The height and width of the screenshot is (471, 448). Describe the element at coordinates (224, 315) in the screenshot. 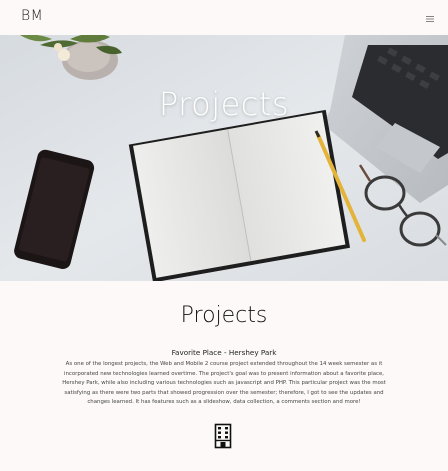

I see `section-heading: Projects` at that location.